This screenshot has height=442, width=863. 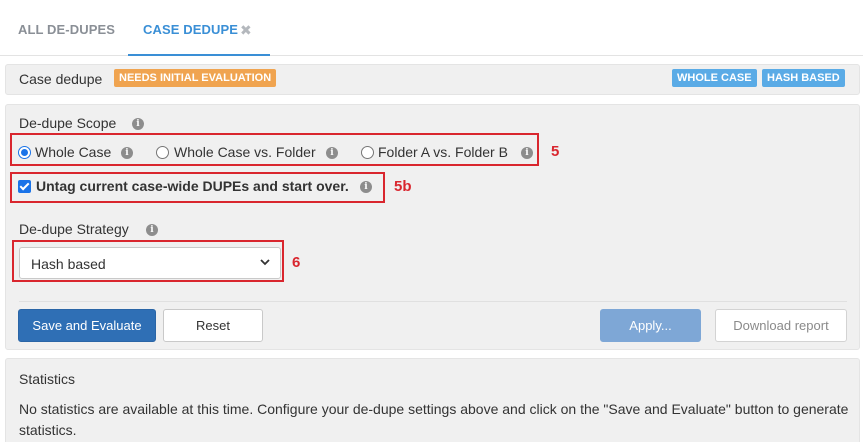 What do you see at coordinates (714, 78) in the screenshot?
I see `tag-badge-whole-case: WHOLE CASE` at bounding box center [714, 78].